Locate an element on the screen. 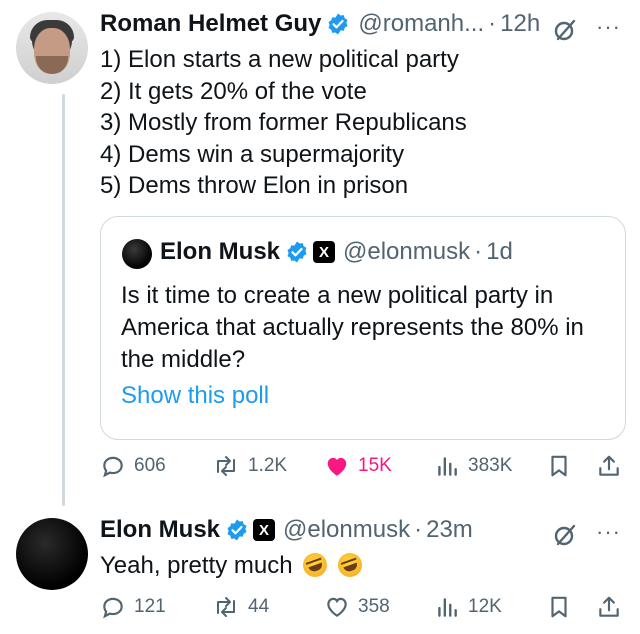  author-handle: @elonmusk is located at coordinates (346, 530).